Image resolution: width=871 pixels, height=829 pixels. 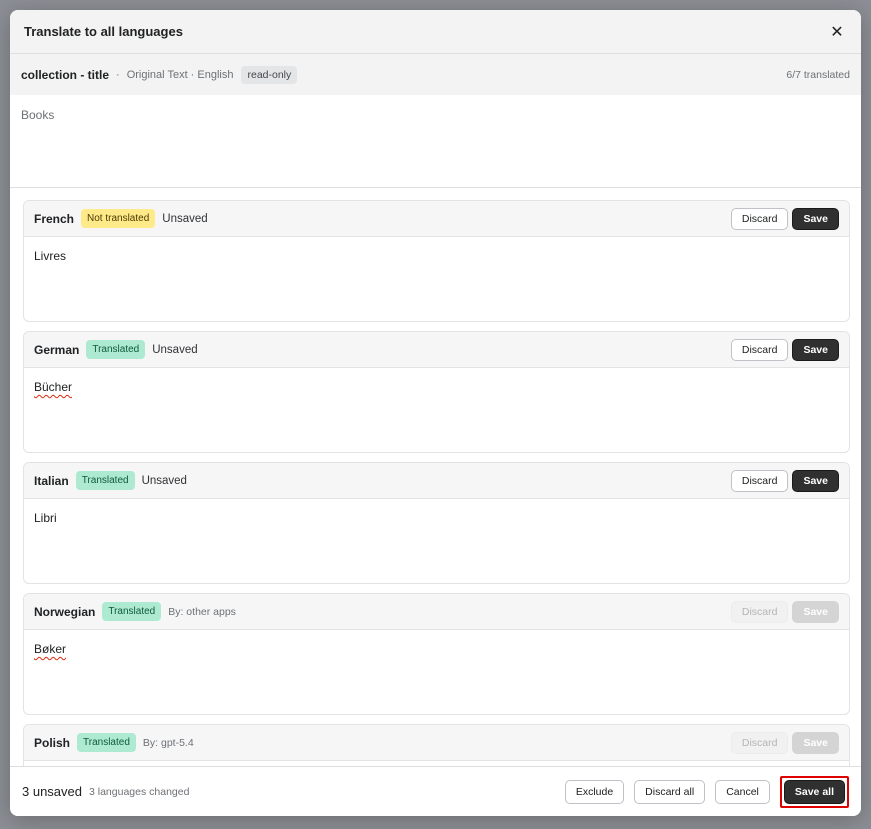 I want to click on save-all-highlight: Save all, so click(x=814, y=791).